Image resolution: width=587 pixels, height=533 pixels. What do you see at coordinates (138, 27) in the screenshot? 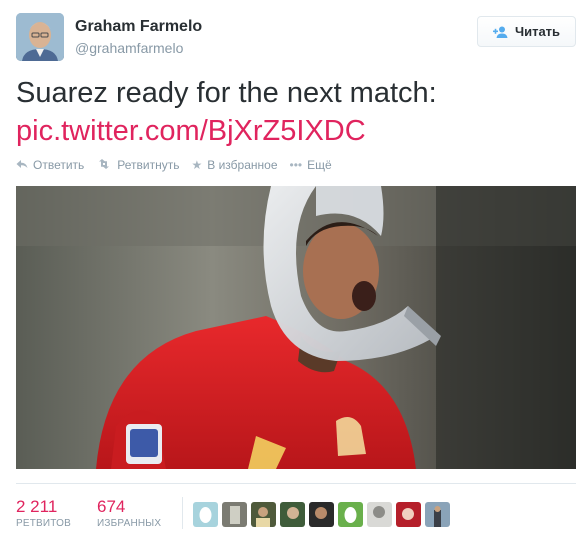
I see `author-name: Graham Farmelo` at bounding box center [138, 27].